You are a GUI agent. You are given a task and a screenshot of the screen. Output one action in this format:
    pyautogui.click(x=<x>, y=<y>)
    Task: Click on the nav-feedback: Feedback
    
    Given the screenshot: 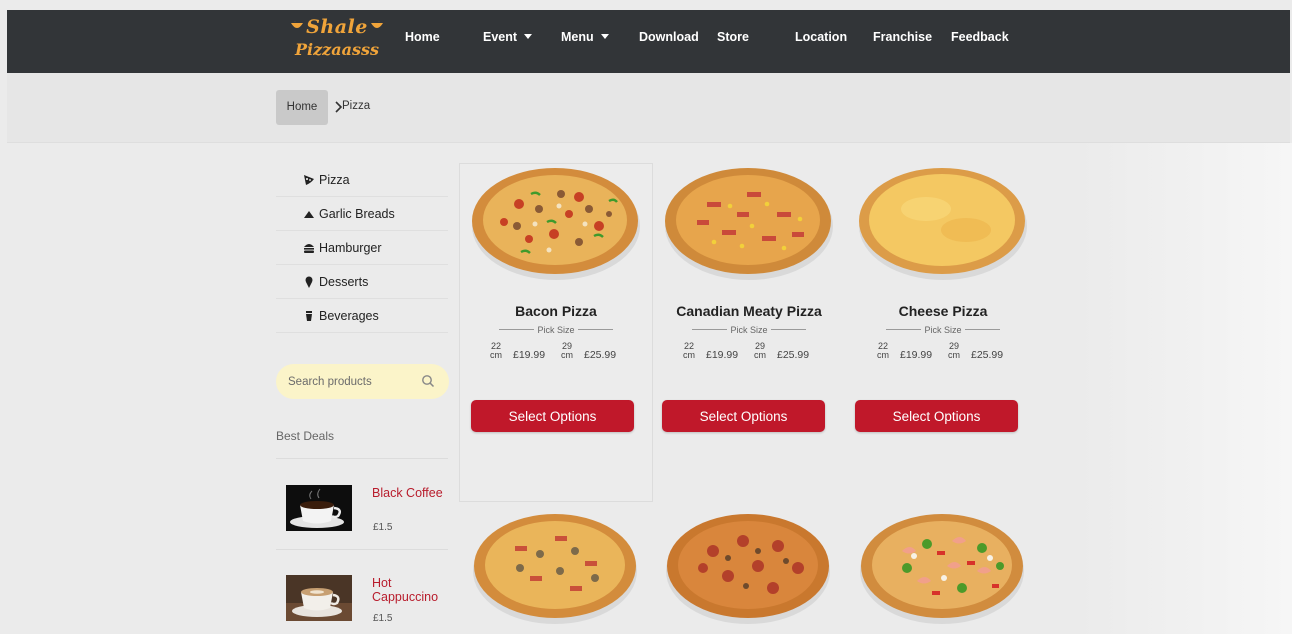 What is the action you would take?
    pyautogui.click(x=980, y=37)
    